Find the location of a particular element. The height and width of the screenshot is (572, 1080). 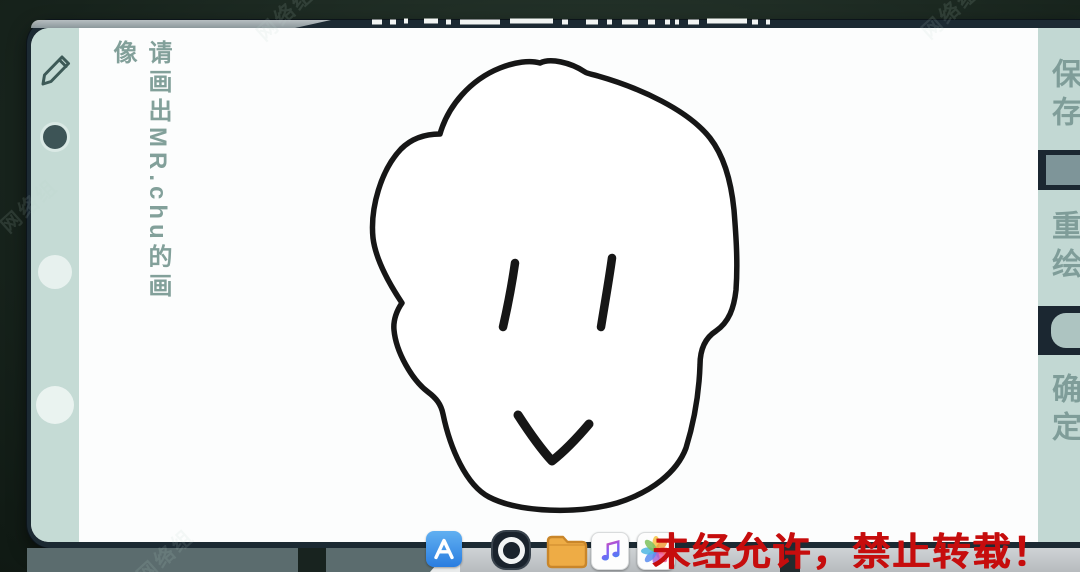

right-toolbar: 保存 重绘 确定 is located at coordinates (1059, 285).